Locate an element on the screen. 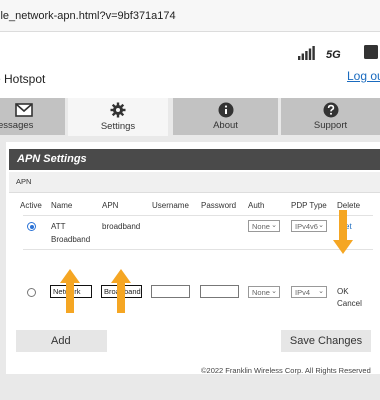 This screenshot has width=380, height=400. row1-pdp-select: IPv4v6 ⌄ is located at coordinates (309, 226).